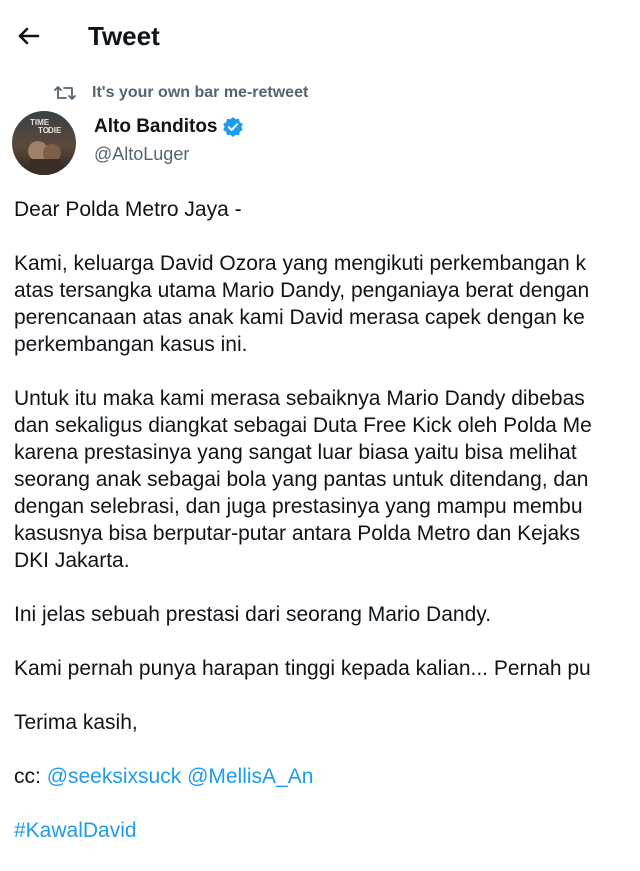 This screenshot has height=871, width=640. Describe the element at coordinates (233, 127) in the screenshot. I see `verified-badge-icon` at that location.